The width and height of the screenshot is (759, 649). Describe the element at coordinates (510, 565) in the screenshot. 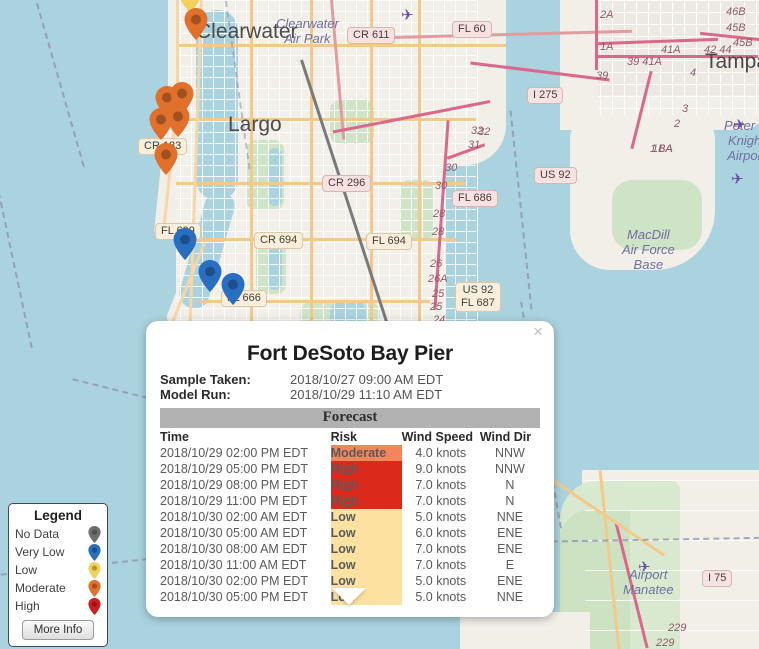

I see `forecast-wind-dir: E` at that location.